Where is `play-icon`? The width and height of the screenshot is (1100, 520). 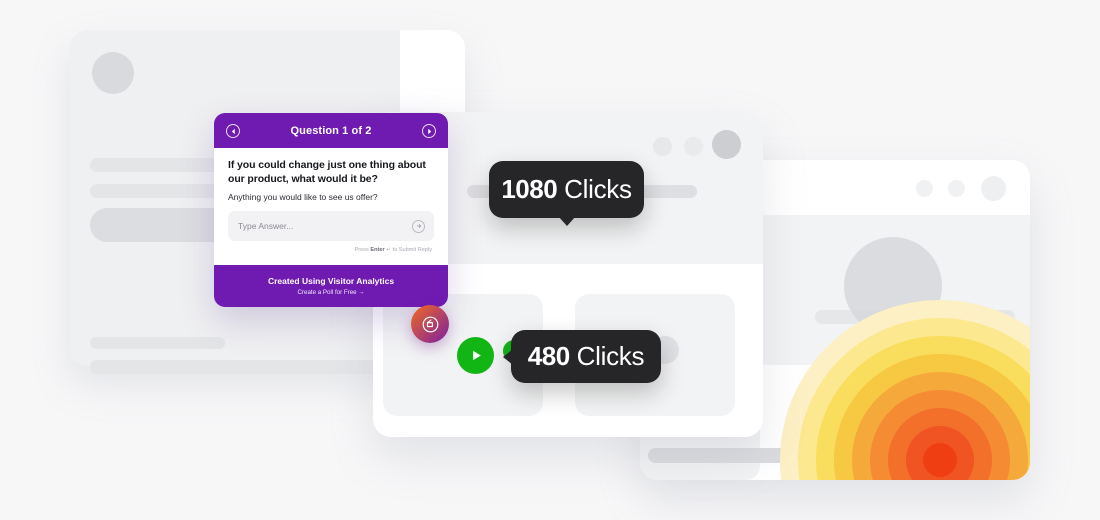 play-icon is located at coordinates (477, 355).